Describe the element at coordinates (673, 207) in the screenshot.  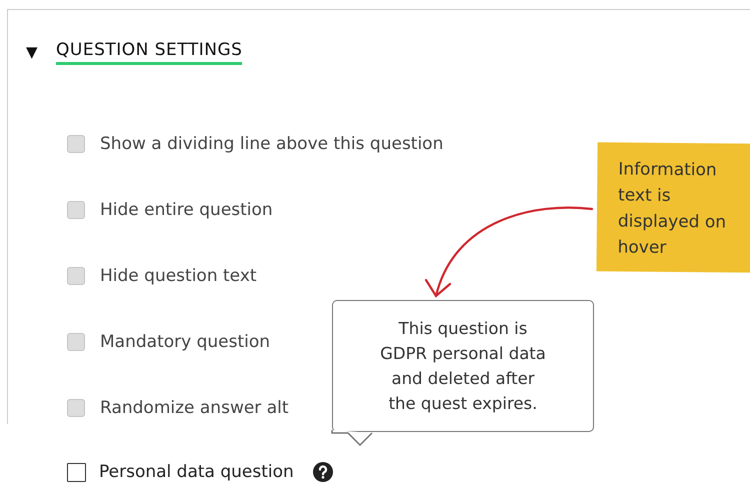
I see `sticky-note: Information text is displayed on hover` at that location.